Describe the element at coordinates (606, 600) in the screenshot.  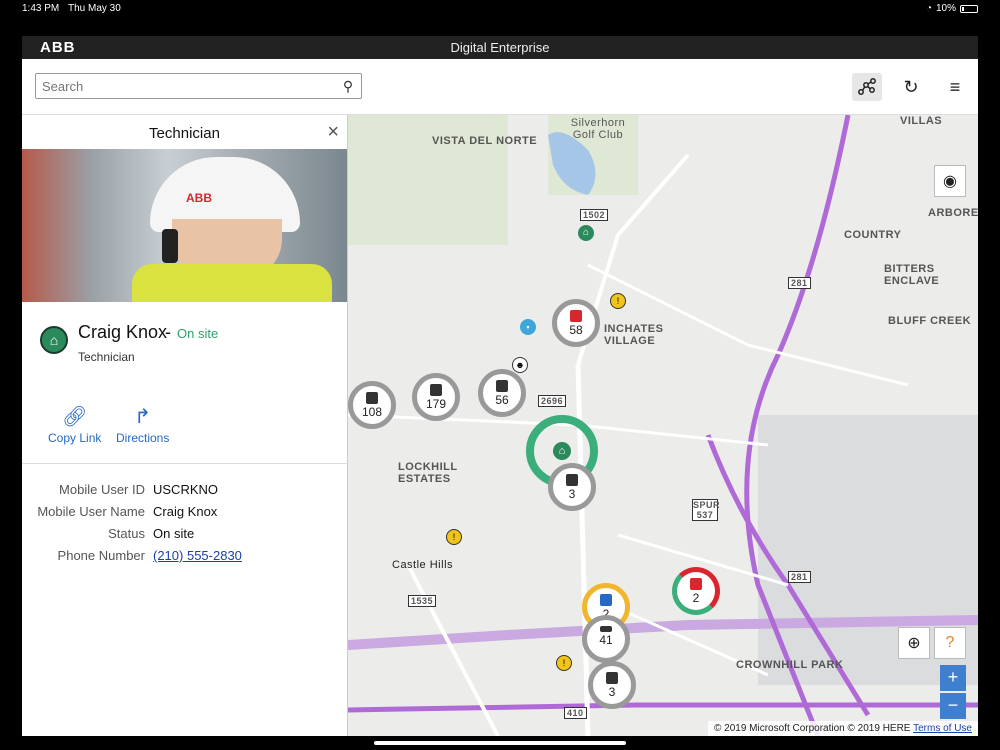
I see `energy-icon` at that location.